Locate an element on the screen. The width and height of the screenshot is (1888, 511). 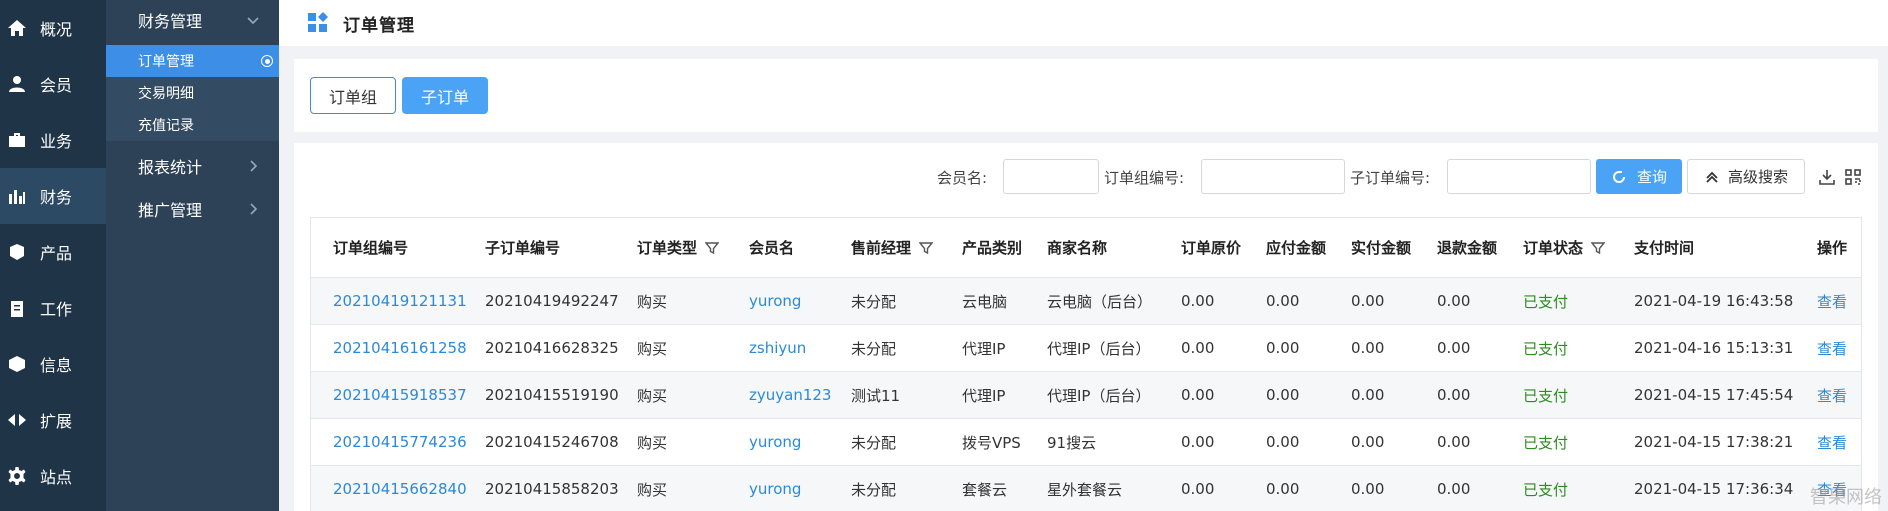
col-header: 订单状态 is located at coordinates (1564, 247).